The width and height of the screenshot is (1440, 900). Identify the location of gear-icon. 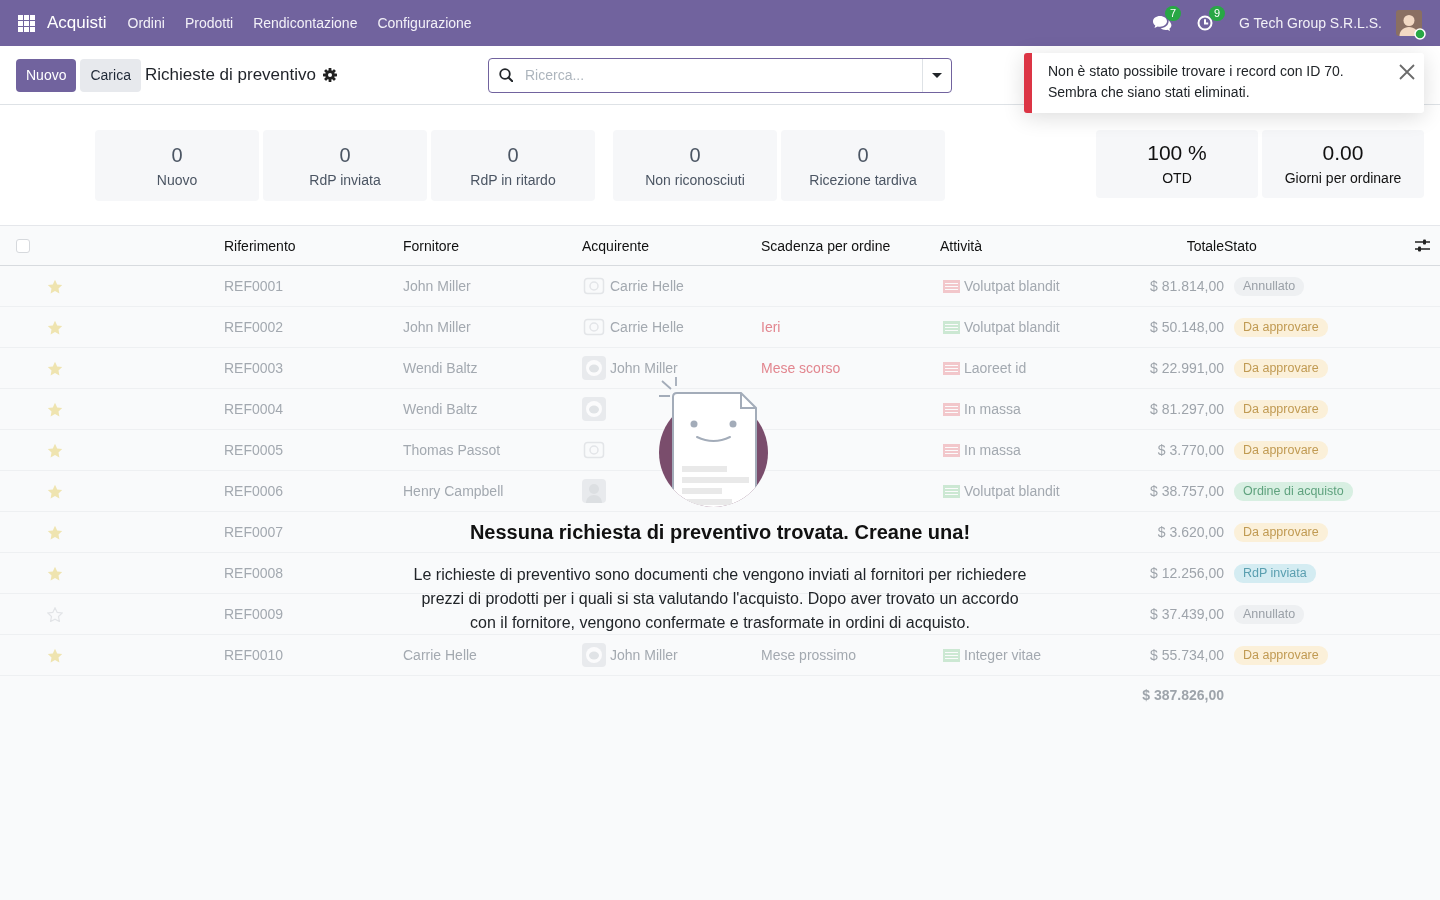
(329, 75).